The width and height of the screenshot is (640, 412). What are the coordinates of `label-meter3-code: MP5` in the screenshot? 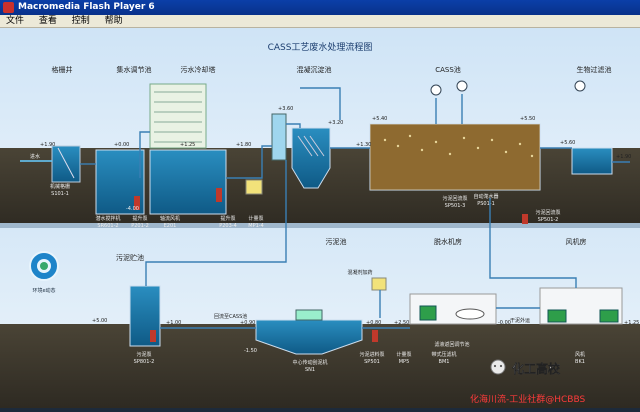 It's located at (404, 362).